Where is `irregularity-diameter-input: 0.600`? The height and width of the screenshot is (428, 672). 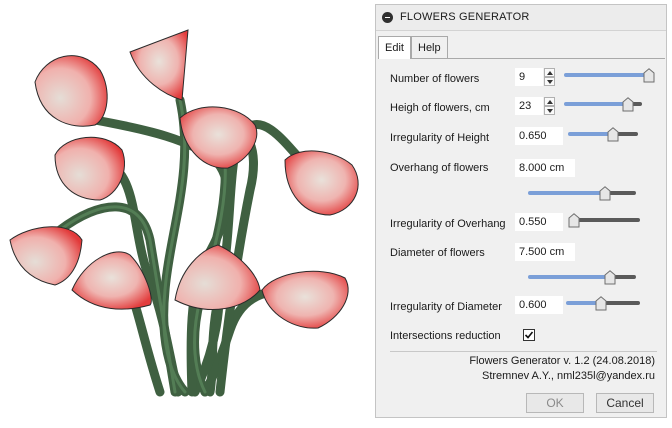 irregularity-diameter-input: 0.600 is located at coordinates (539, 305).